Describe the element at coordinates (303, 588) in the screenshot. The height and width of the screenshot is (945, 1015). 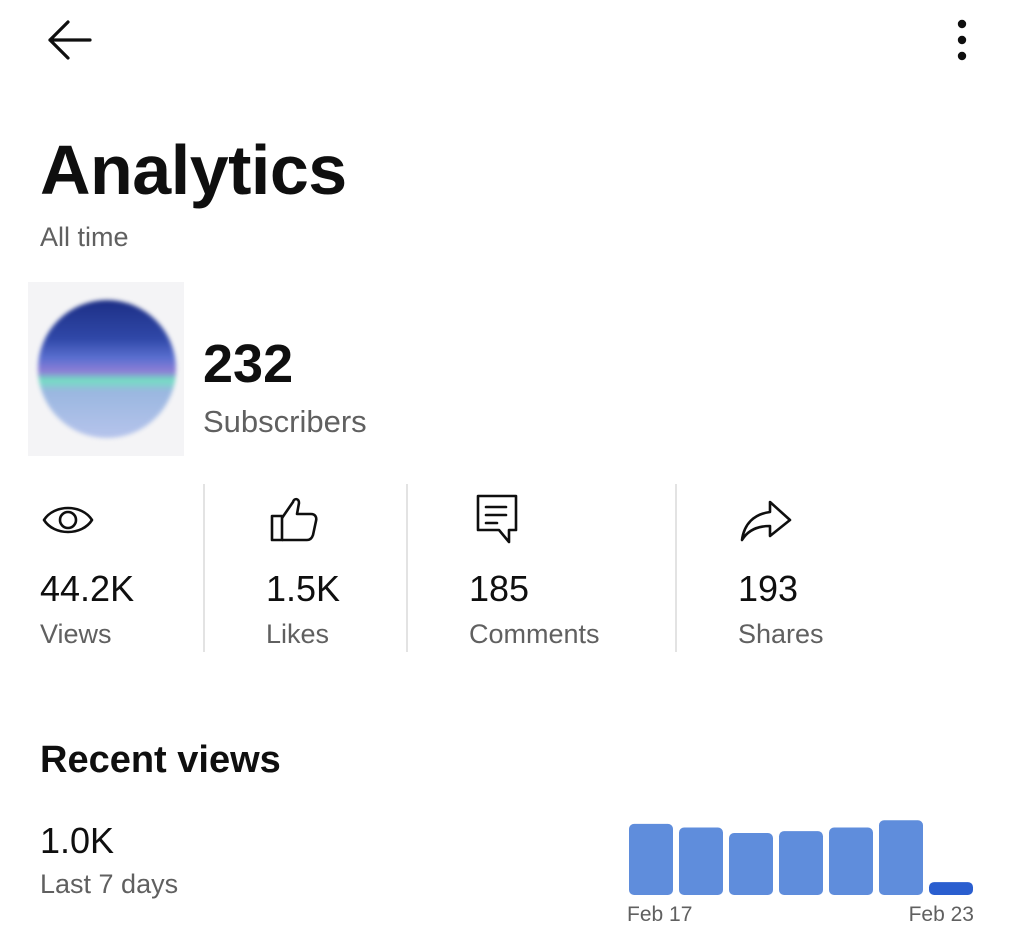
I see `likes-value: 1.5K` at that location.